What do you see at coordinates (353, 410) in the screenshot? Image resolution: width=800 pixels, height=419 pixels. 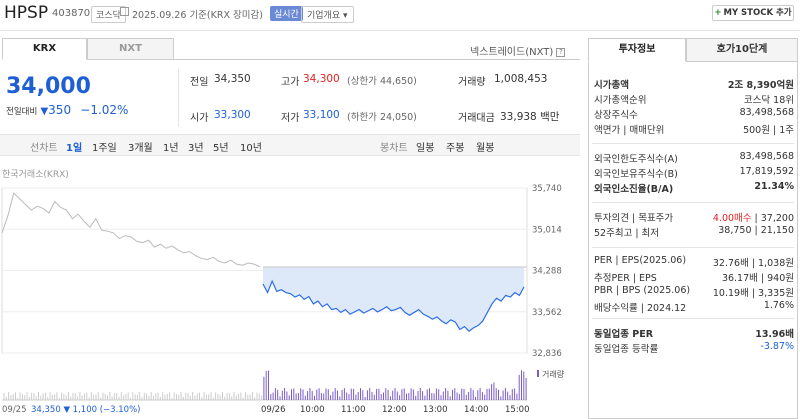 I see `time-tick-label: 11:00` at bounding box center [353, 410].